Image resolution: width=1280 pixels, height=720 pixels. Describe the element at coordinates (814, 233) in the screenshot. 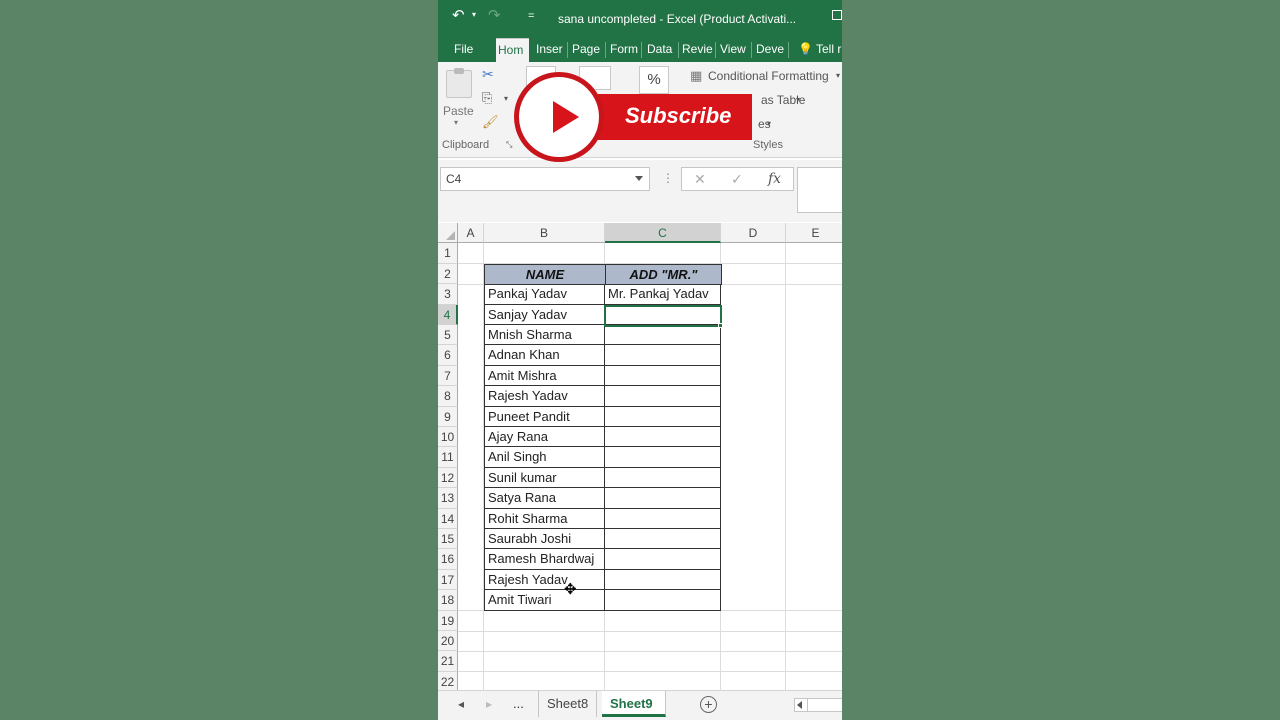

I see `column-header-e: E` at that location.